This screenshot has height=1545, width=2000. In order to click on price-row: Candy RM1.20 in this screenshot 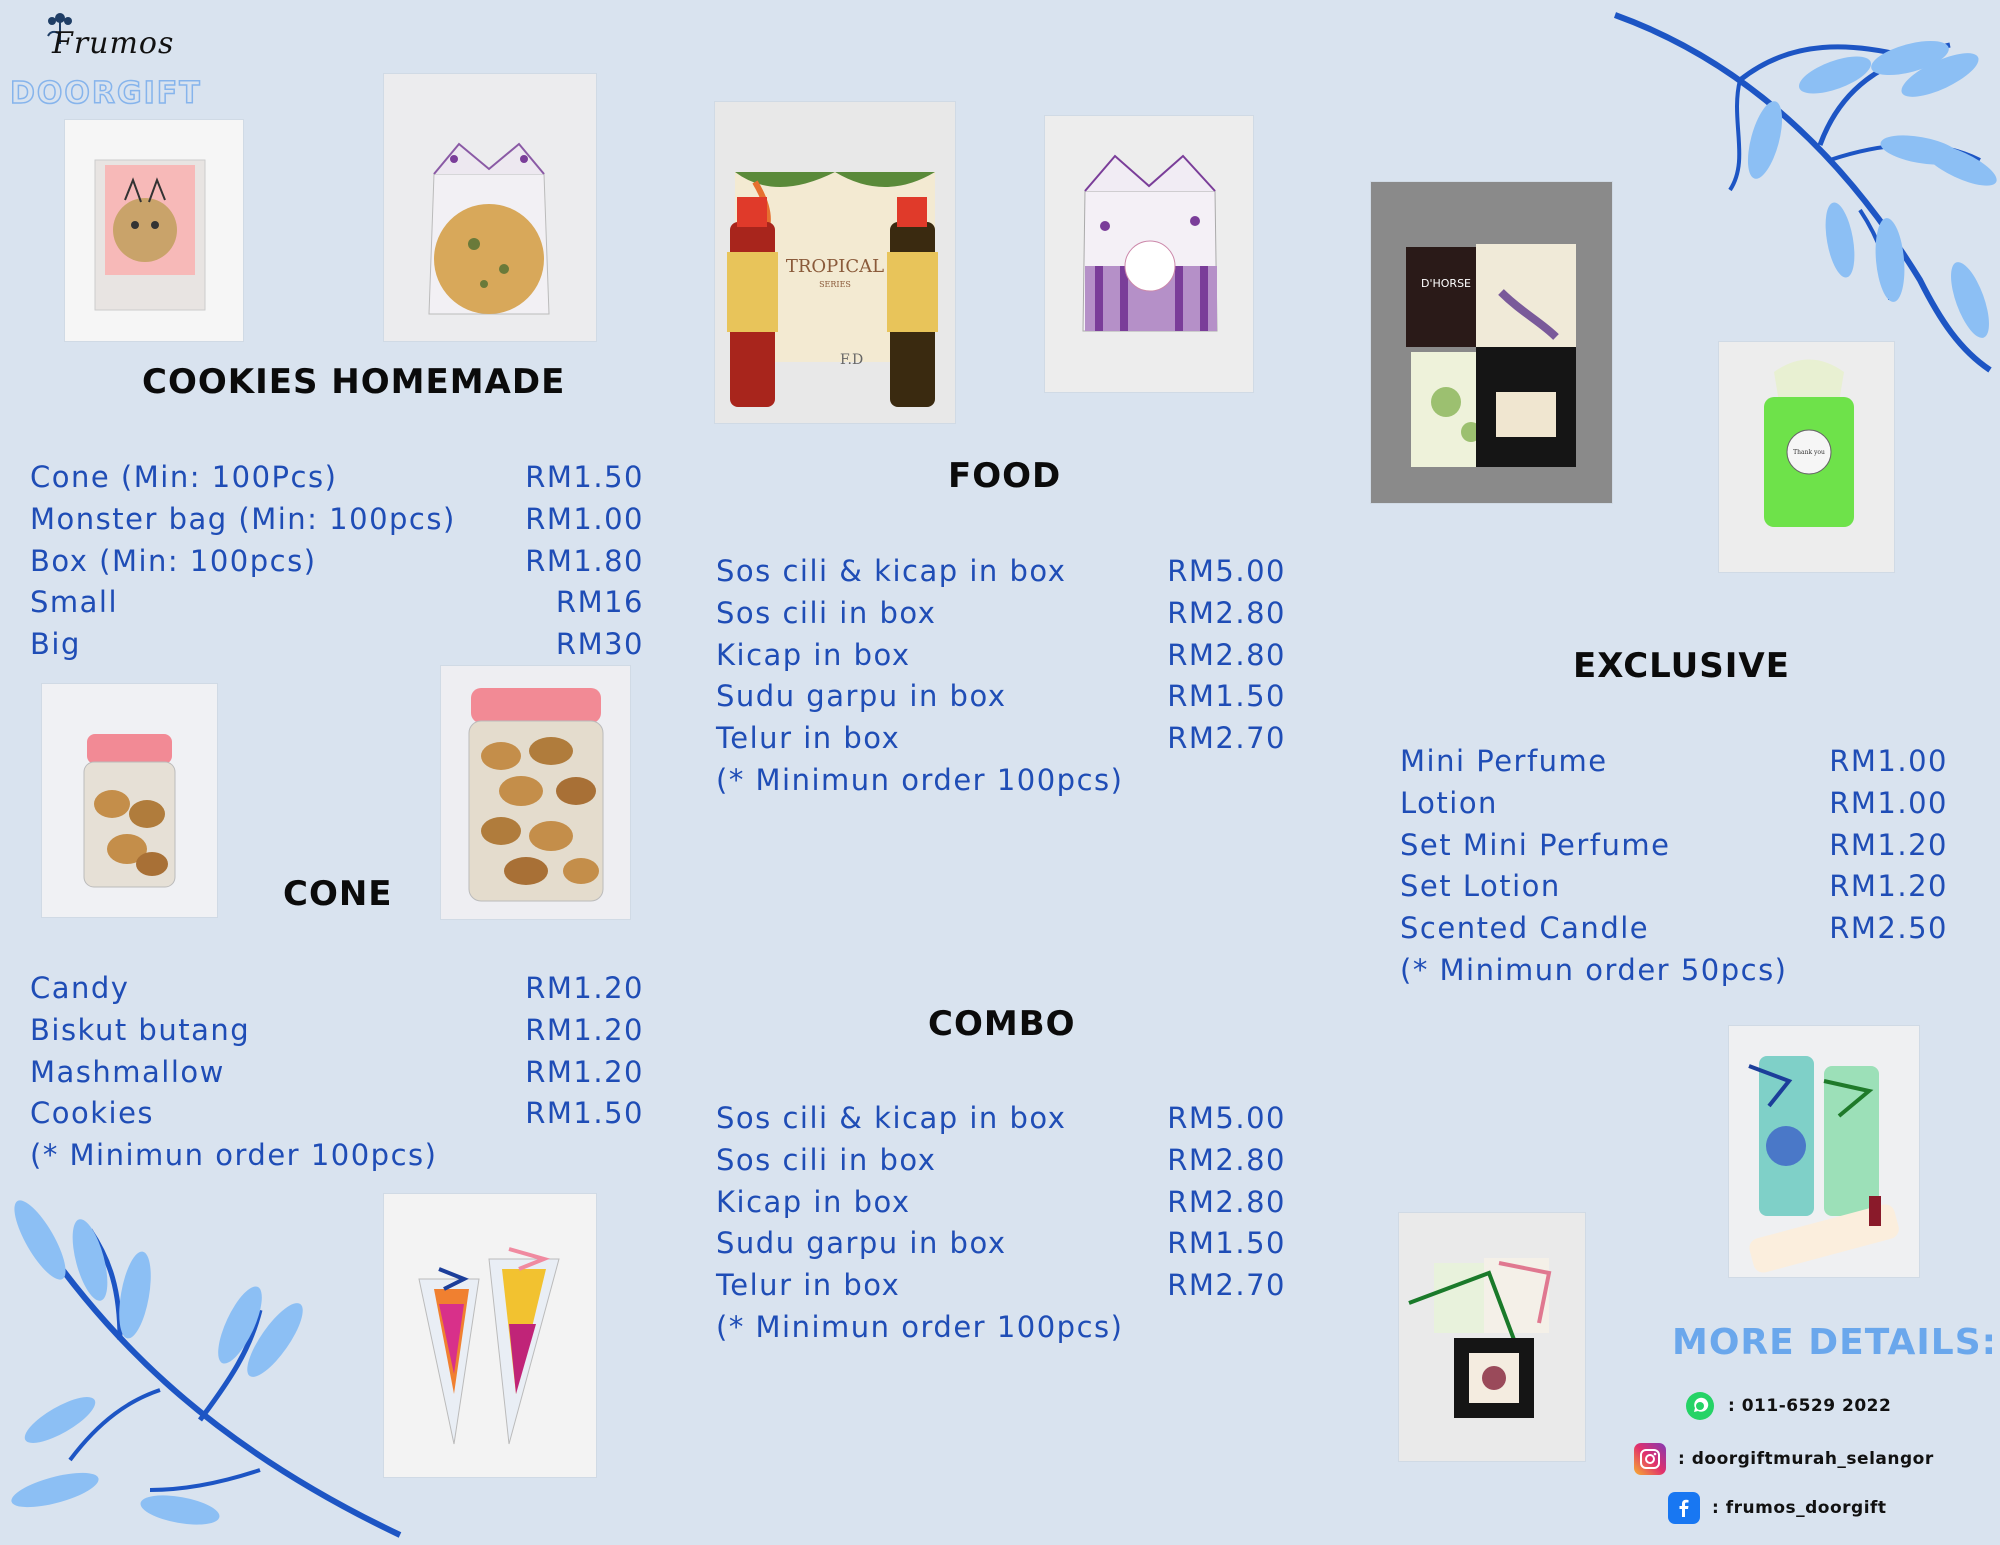, I will do `click(337, 992)`.